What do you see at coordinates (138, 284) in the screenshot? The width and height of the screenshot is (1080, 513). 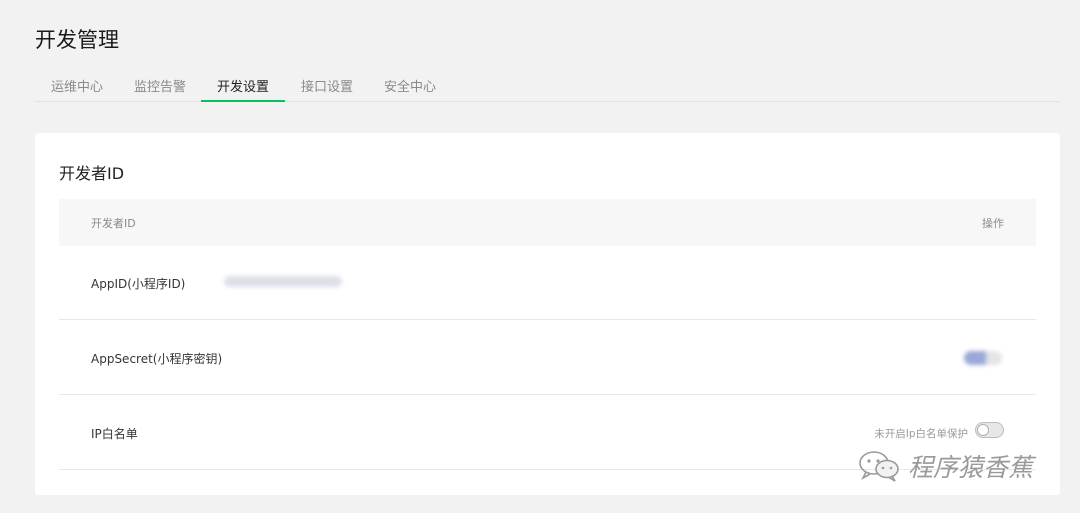 I see `appid-label: AppID(小程序ID)` at bounding box center [138, 284].